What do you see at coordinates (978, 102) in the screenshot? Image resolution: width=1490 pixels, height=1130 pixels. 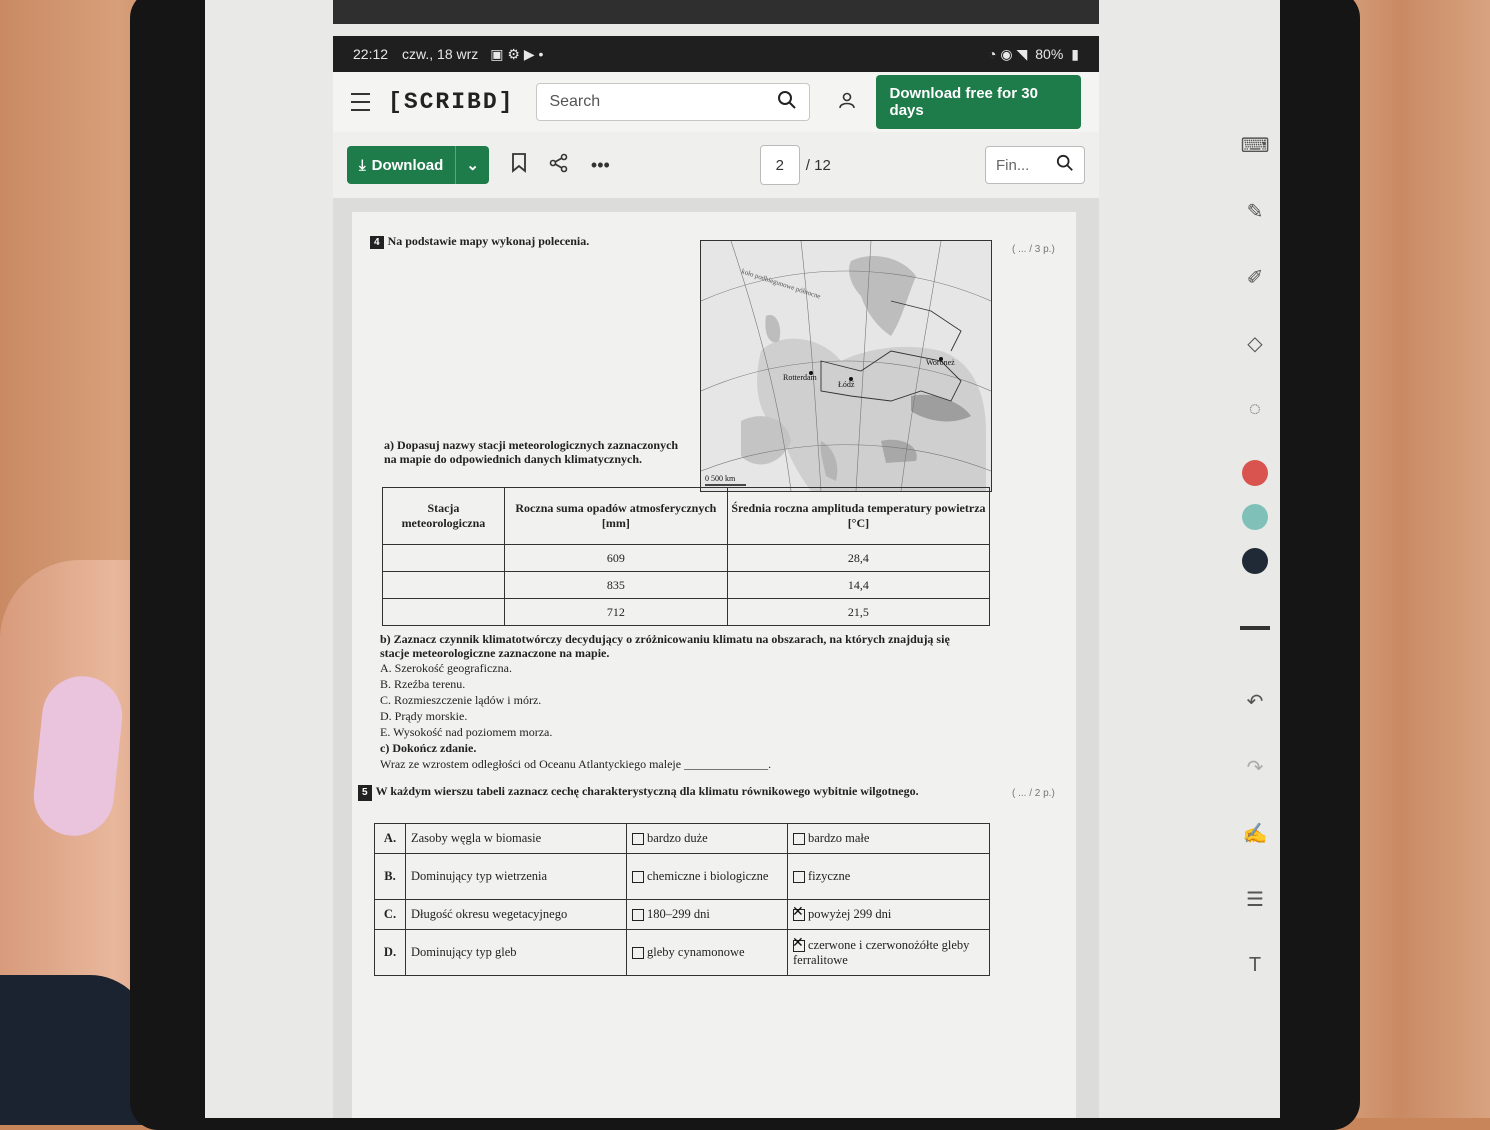 I see `download-free-button: Download free for 30 days` at bounding box center [978, 102].